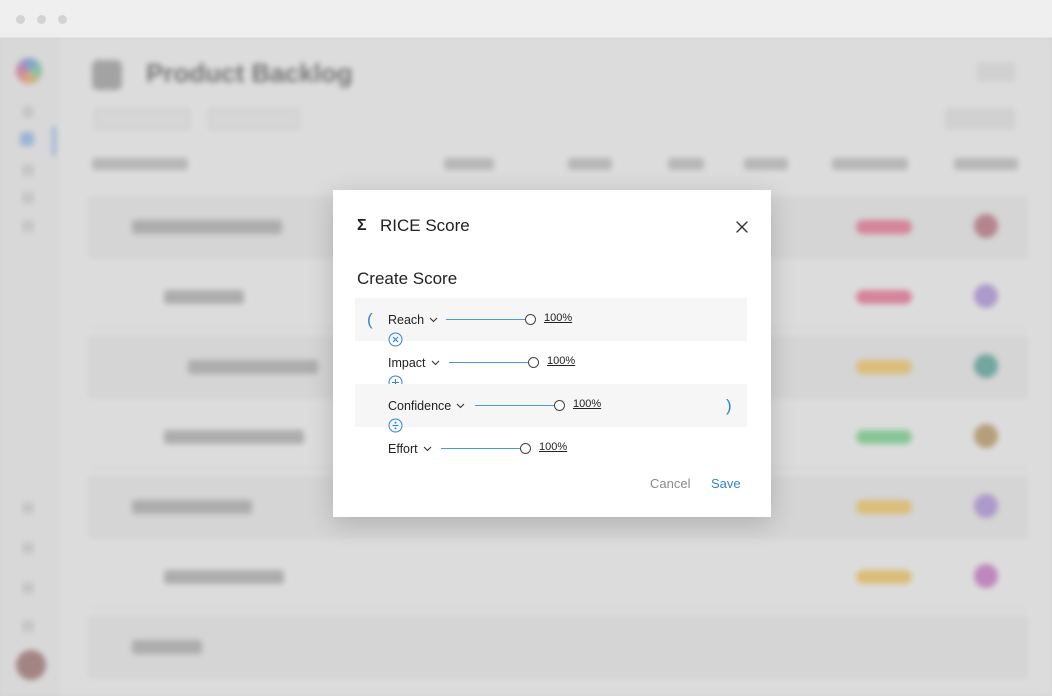 This screenshot has width=1052, height=696. What do you see at coordinates (726, 483) in the screenshot?
I see `save-button: Save` at bounding box center [726, 483].